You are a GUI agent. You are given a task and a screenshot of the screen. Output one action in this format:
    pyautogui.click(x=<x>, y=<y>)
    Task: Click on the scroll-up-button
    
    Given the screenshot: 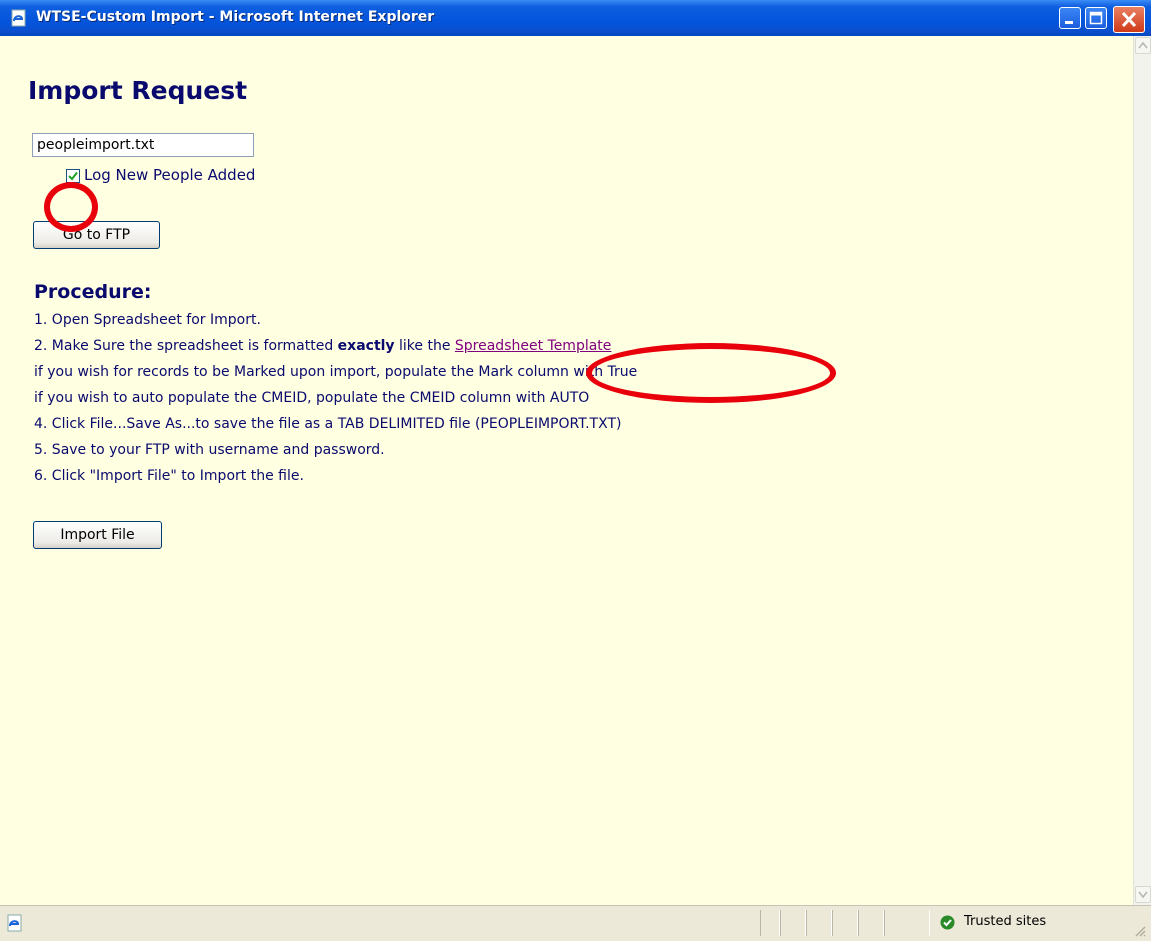 What is the action you would take?
    pyautogui.click(x=1143, y=45)
    